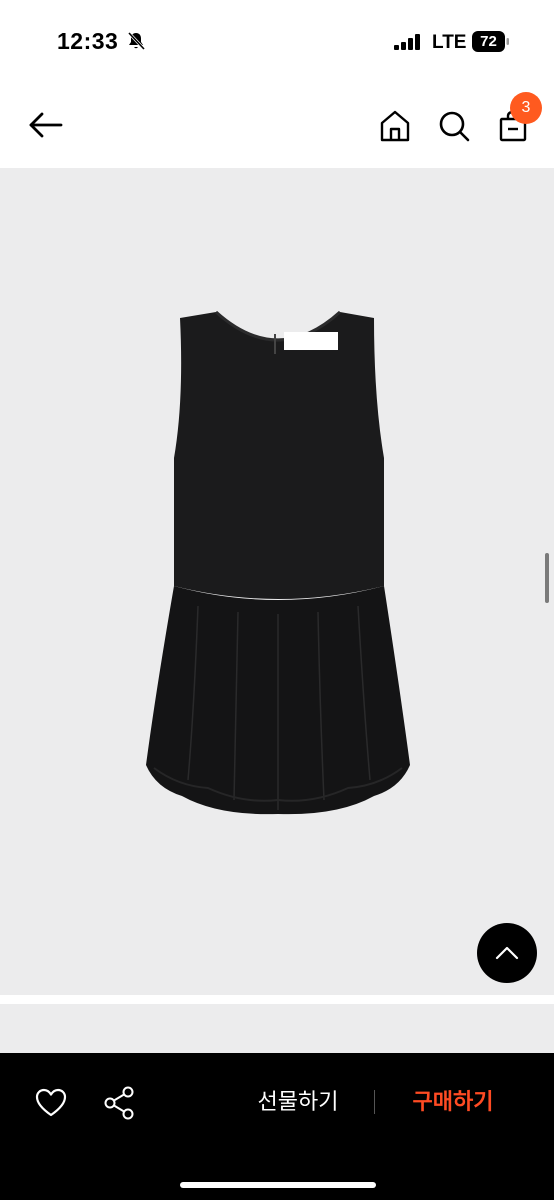  I want to click on gift-button: 선물하기, so click(298, 1103).